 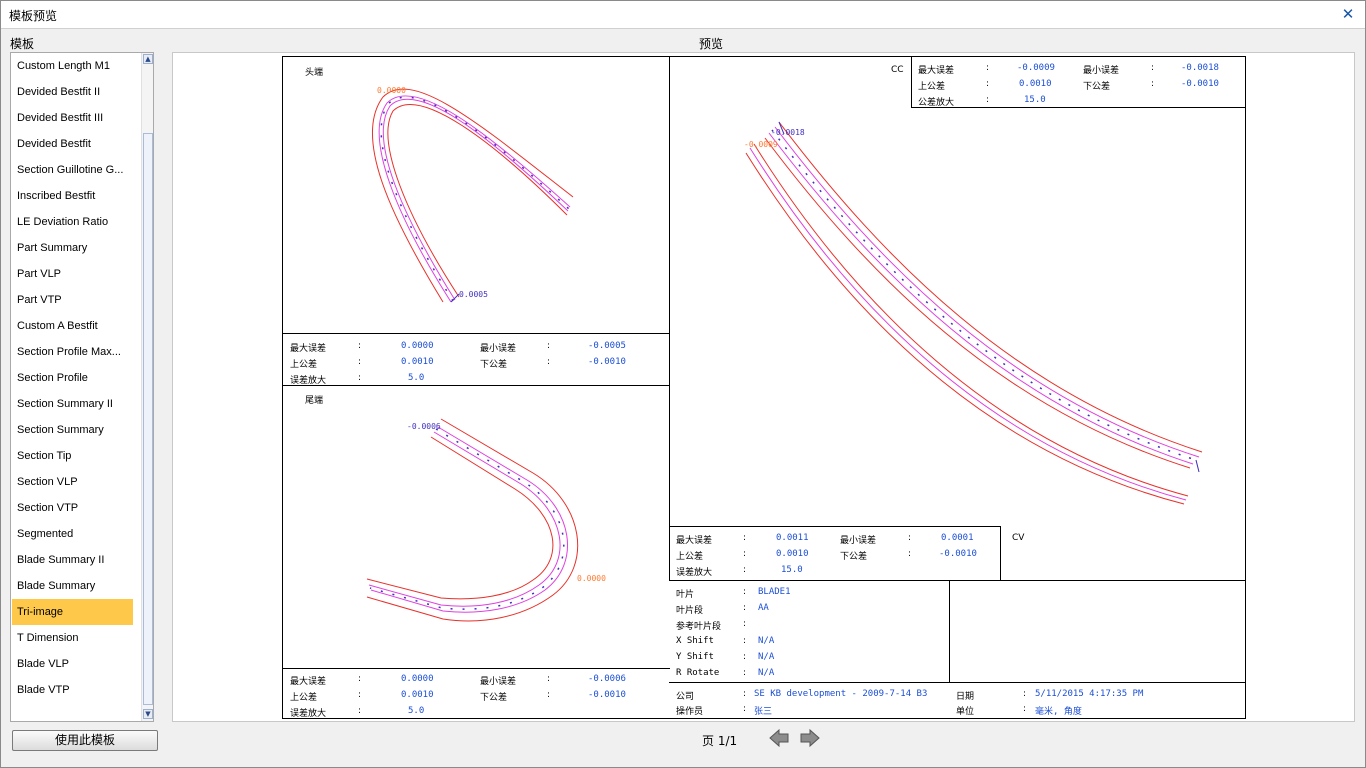 I want to click on y-shift-value: N/A, so click(x=766, y=657).